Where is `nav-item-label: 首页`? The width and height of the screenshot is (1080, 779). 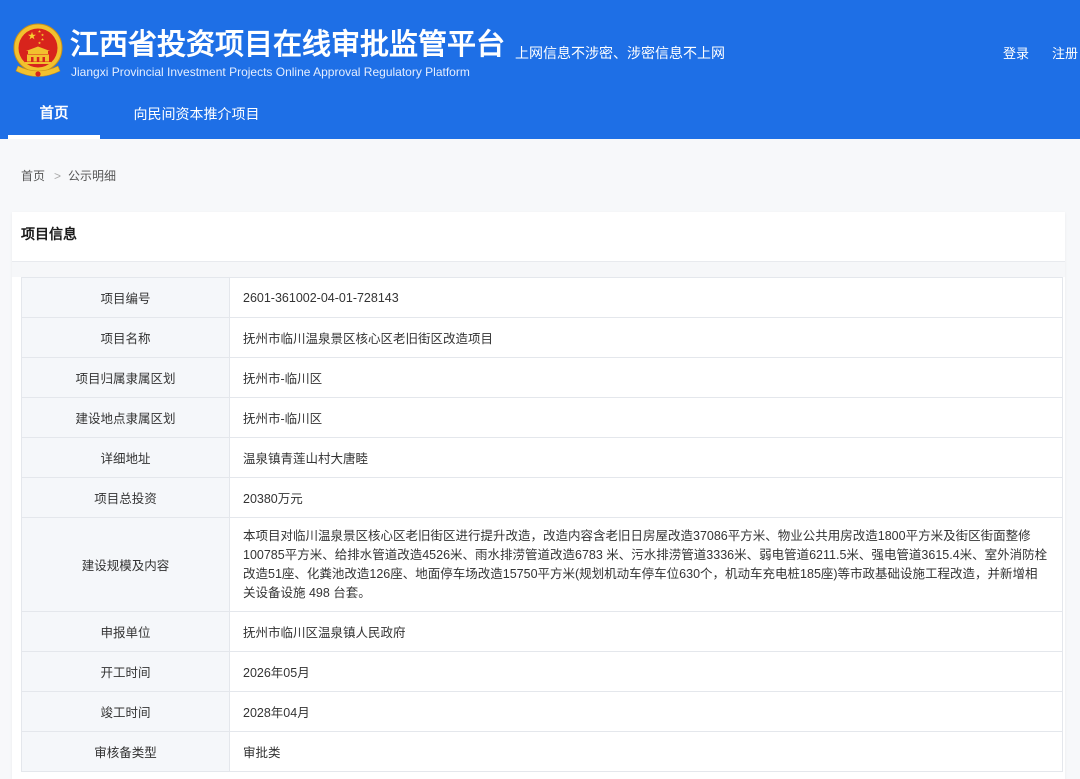 nav-item-label: 首页 is located at coordinates (54, 114).